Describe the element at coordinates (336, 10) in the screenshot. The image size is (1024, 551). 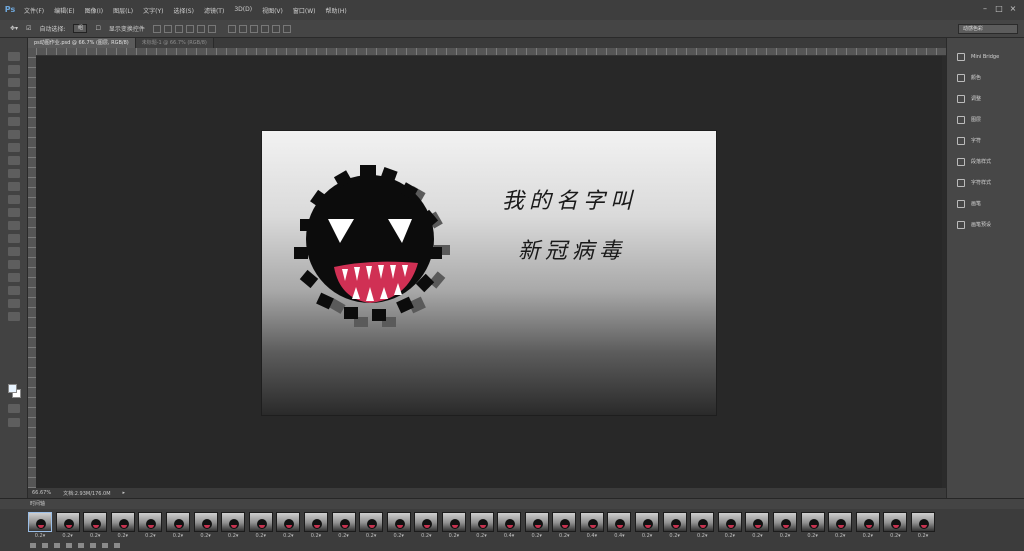
I see `menu-item: 帮助(H)` at that location.